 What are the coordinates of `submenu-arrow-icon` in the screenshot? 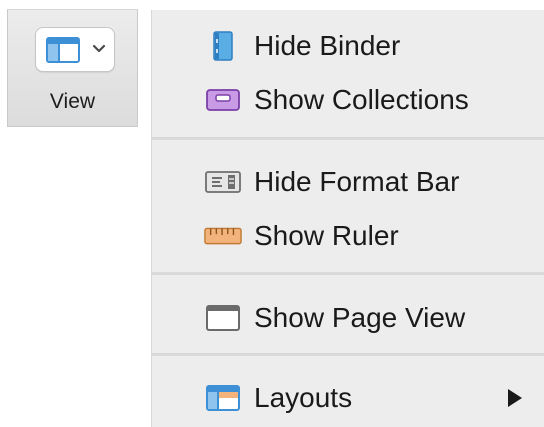 It's located at (515, 398).